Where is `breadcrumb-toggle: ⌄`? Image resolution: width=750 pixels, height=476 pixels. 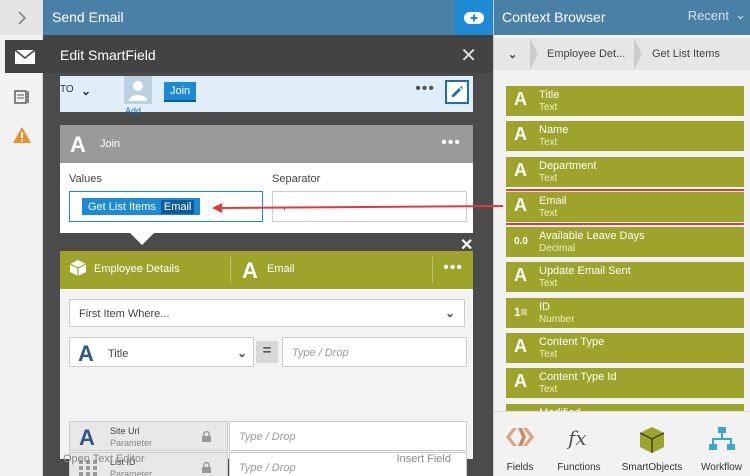 breadcrumb-toggle: ⌄ is located at coordinates (512, 54).